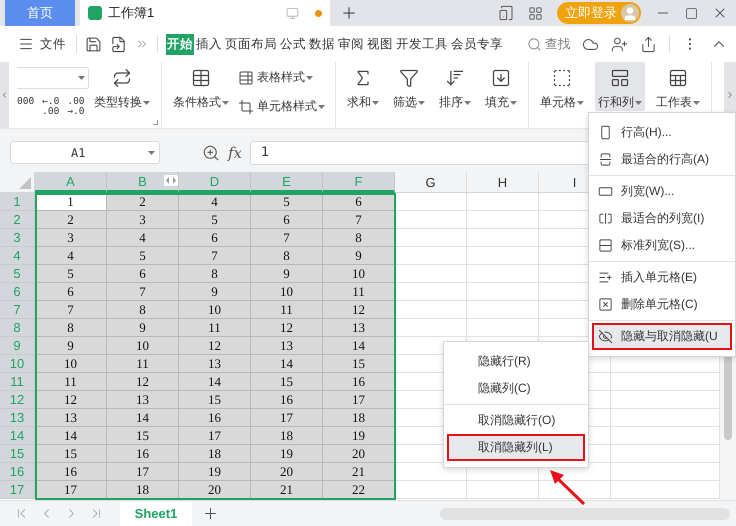 Image resolution: width=736 pixels, height=526 pixels. Describe the element at coordinates (422, 44) in the screenshot. I see `ribbon-tab: 开发工具` at that location.